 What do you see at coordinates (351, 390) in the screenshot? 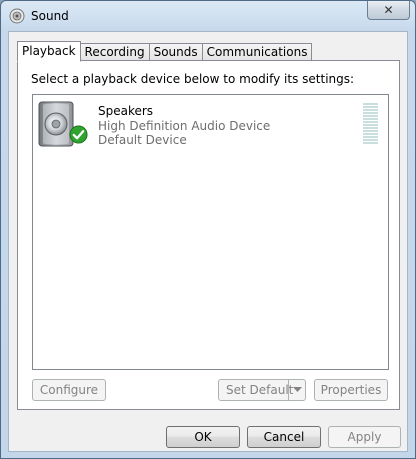
I see `properties-button: Properties` at bounding box center [351, 390].